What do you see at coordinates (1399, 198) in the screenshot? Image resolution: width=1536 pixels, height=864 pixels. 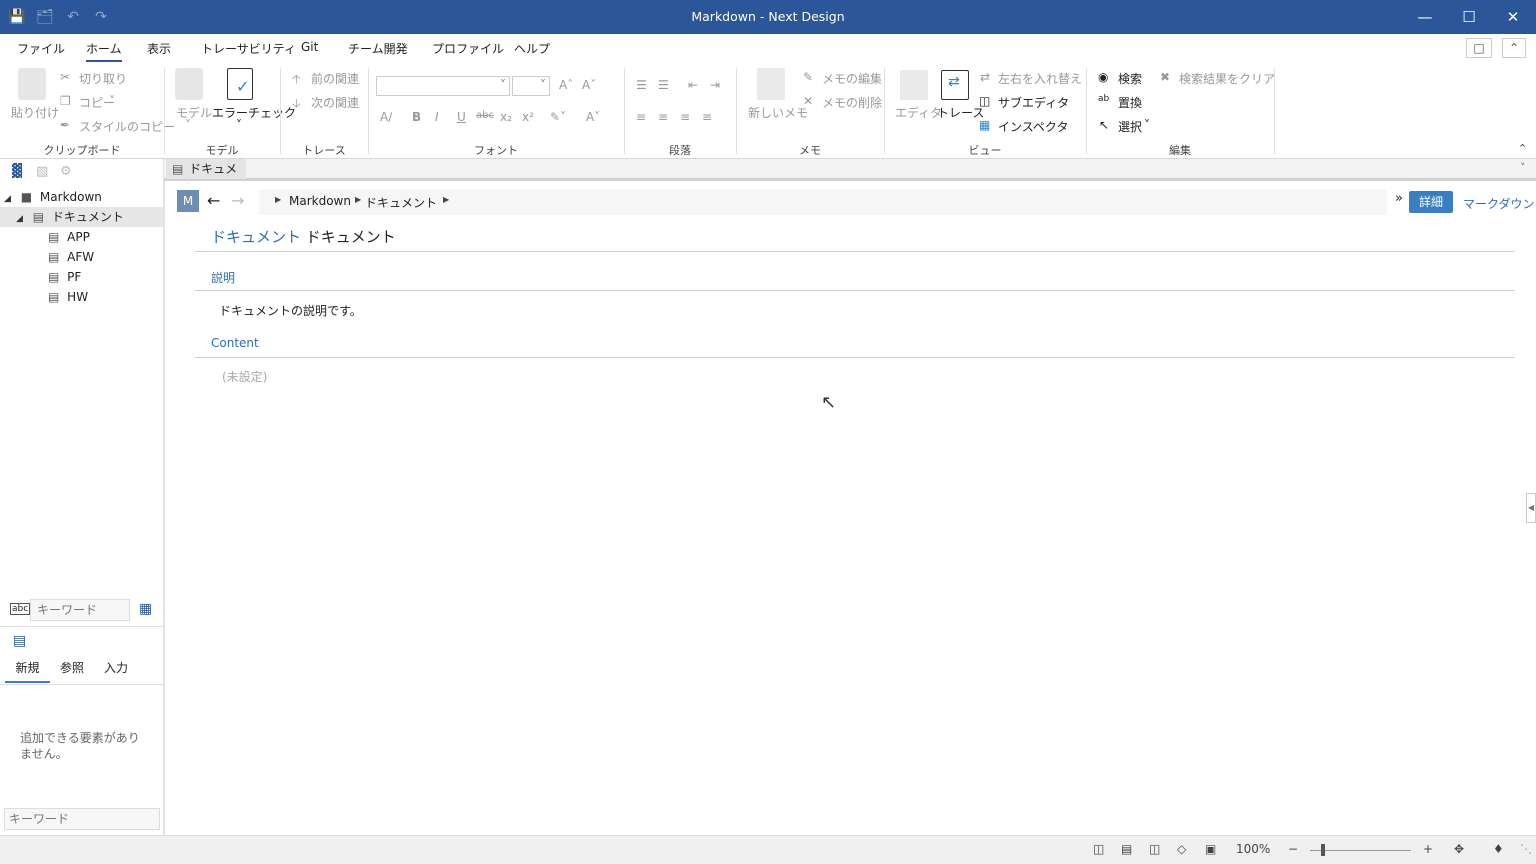 I see `overflow-icon: »` at bounding box center [1399, 198].